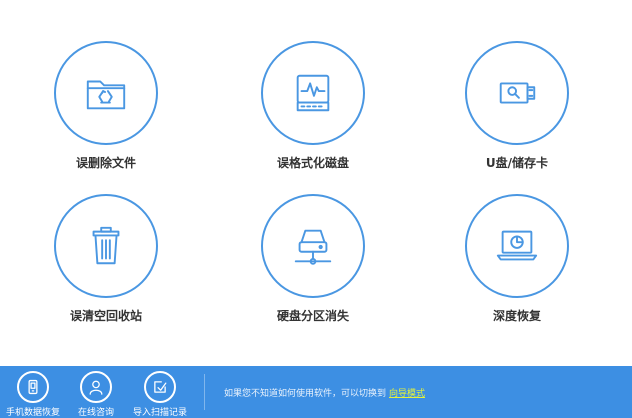  I want to click on import-scan-record-button: 导入扫描记录, so click(160, 394).